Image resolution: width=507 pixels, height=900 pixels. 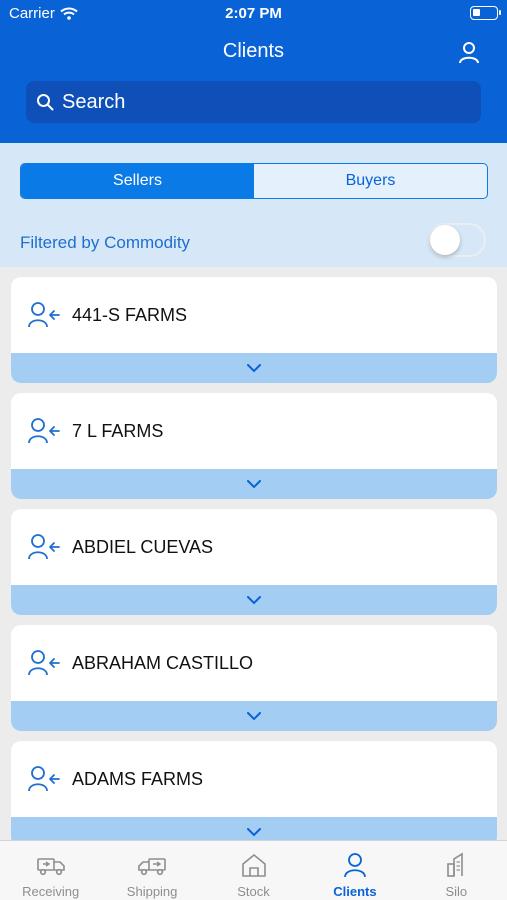 I want to click on client-name: ADAMS FARMS, so click(x=138, y=779).